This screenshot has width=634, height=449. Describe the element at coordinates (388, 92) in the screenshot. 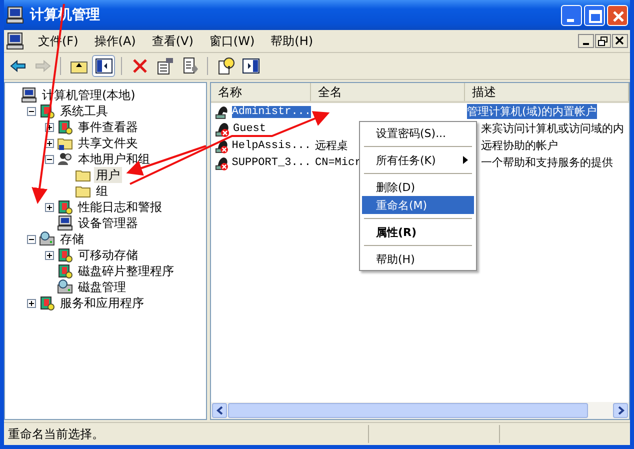

I see `column-header: 全名` at that location.